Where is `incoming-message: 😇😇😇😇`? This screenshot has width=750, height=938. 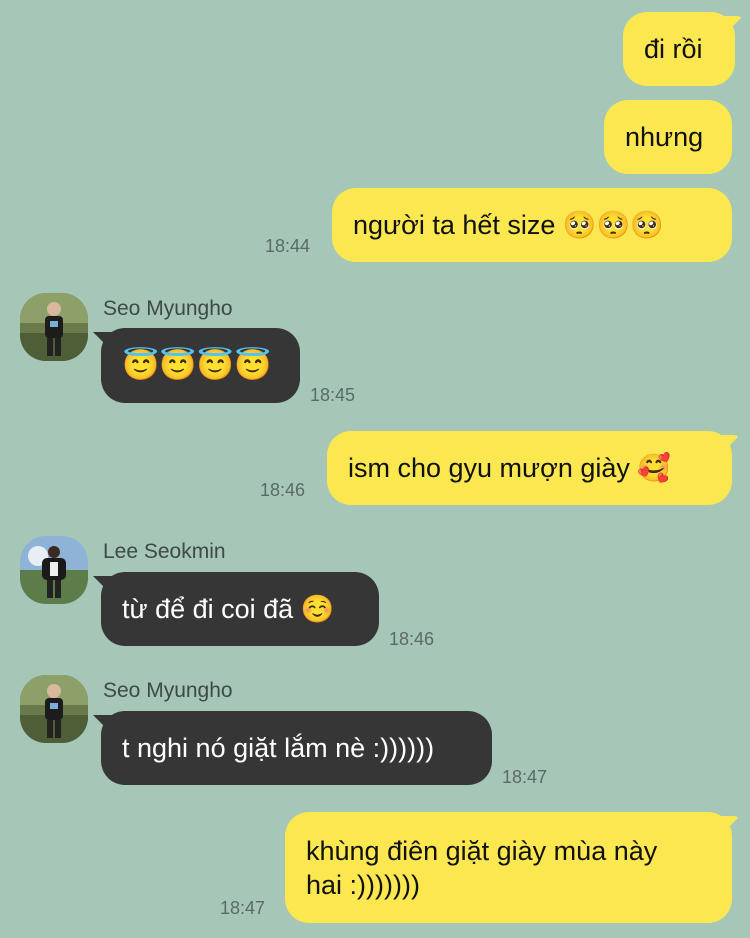 incoming-message: 😇😇😇😇 is located at coordinates (200, 365).